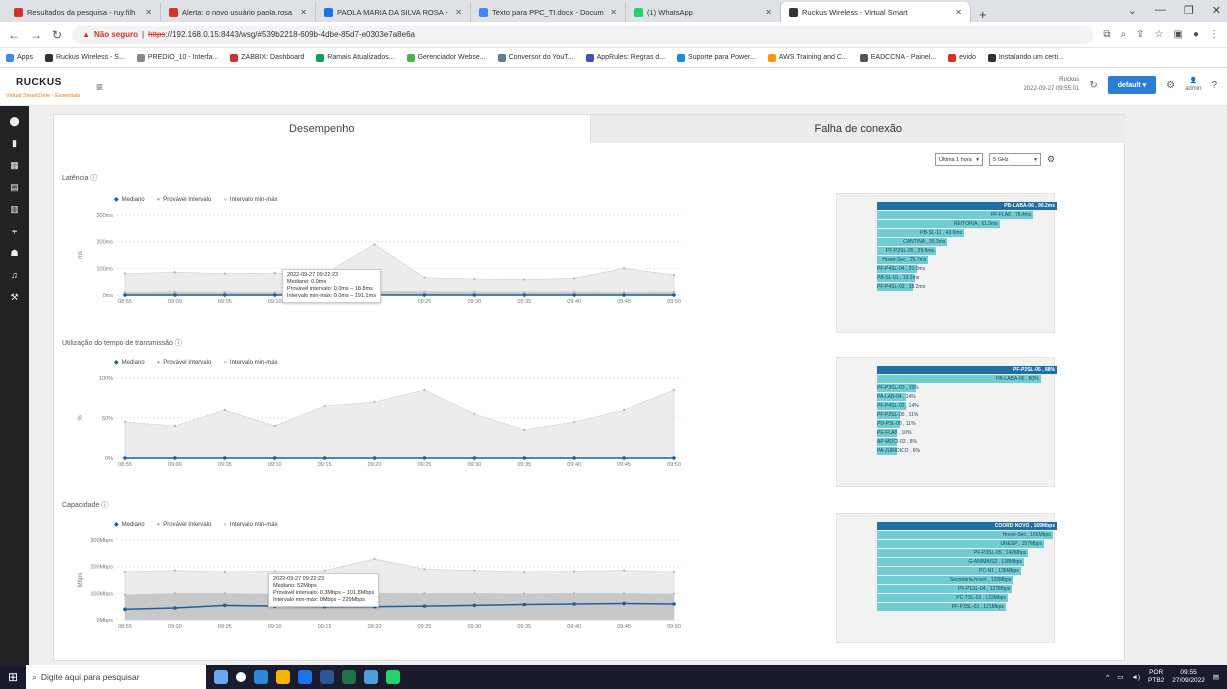 This screenshot has height=689, width=1227. I want to click on bookmark-item: Apps, so click(19, 57).